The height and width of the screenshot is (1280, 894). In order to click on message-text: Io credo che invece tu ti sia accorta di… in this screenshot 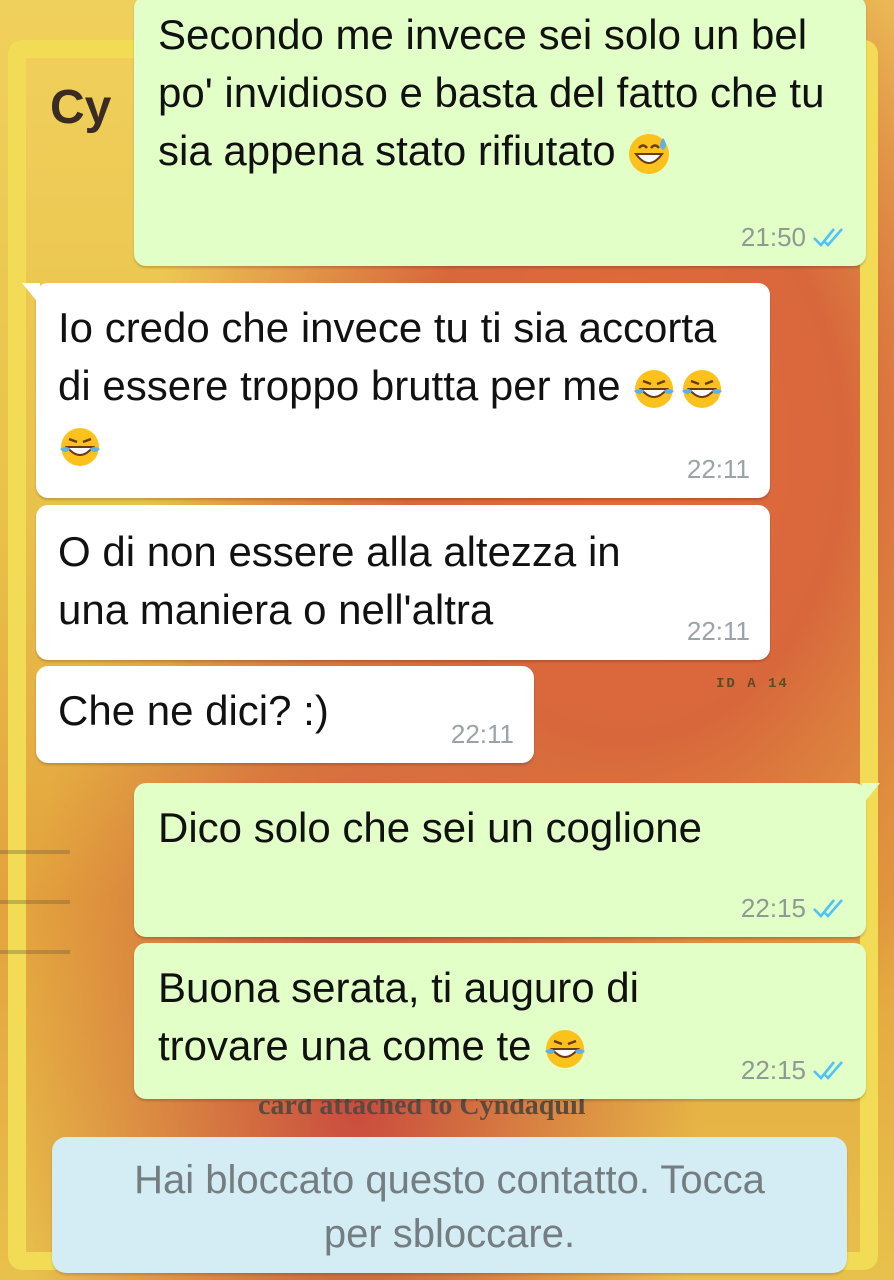, I will do `click(403, 386)`.